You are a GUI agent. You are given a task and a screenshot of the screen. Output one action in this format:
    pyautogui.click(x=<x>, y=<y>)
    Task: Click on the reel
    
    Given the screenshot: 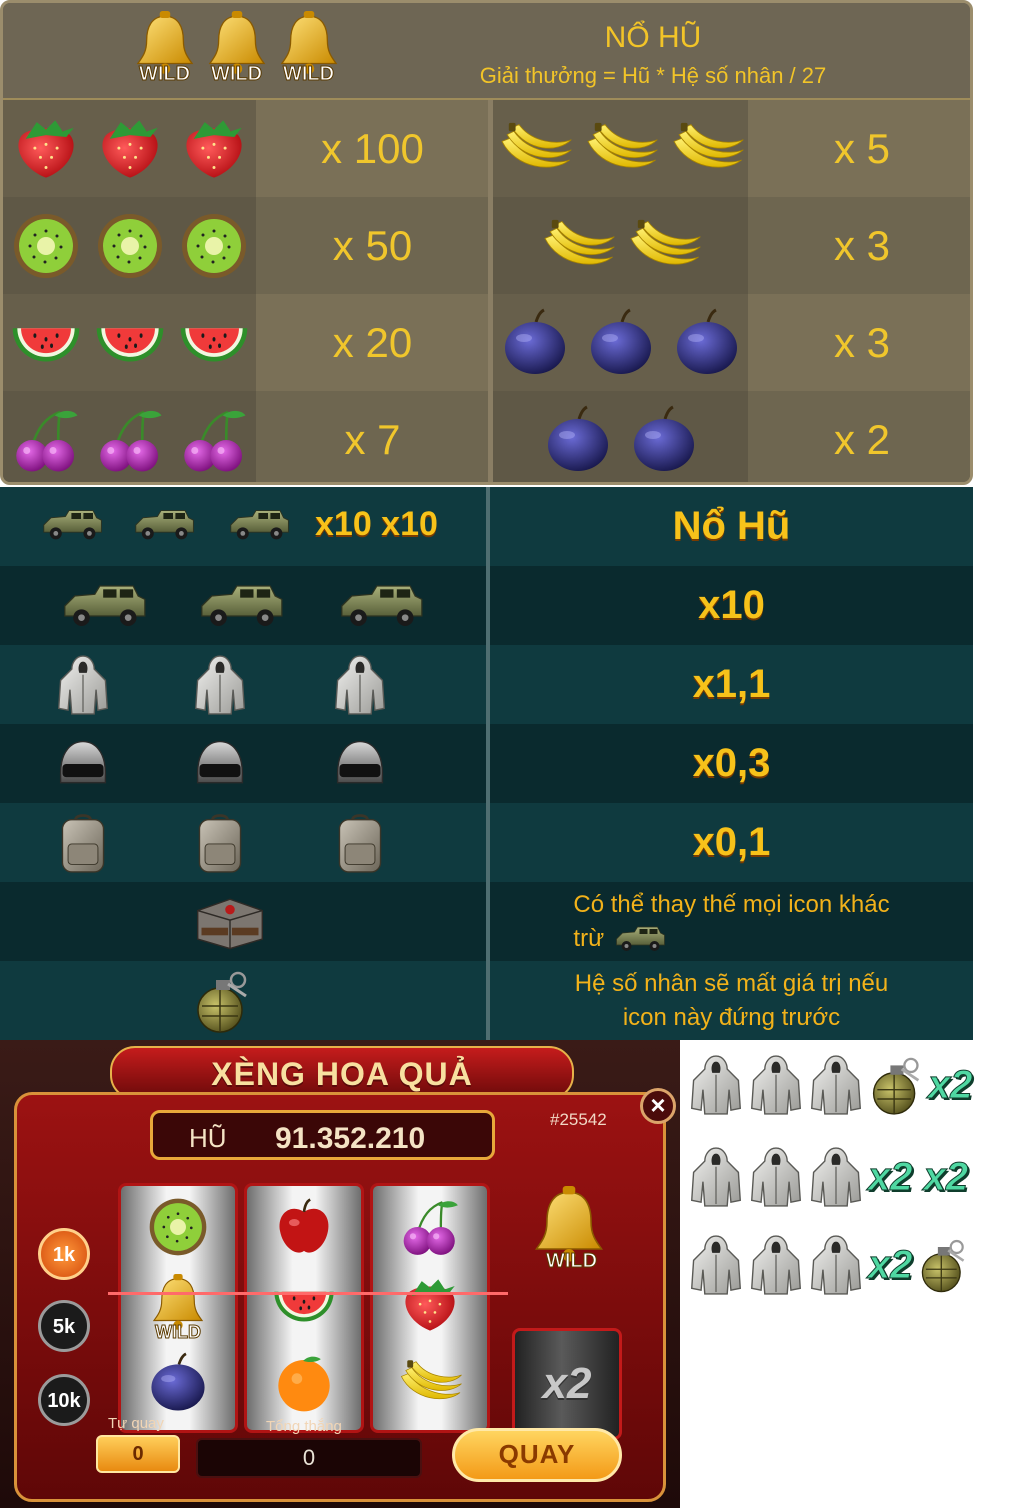 What is the action you would take?
    pyautogui.click(x=430, y=1308)
    